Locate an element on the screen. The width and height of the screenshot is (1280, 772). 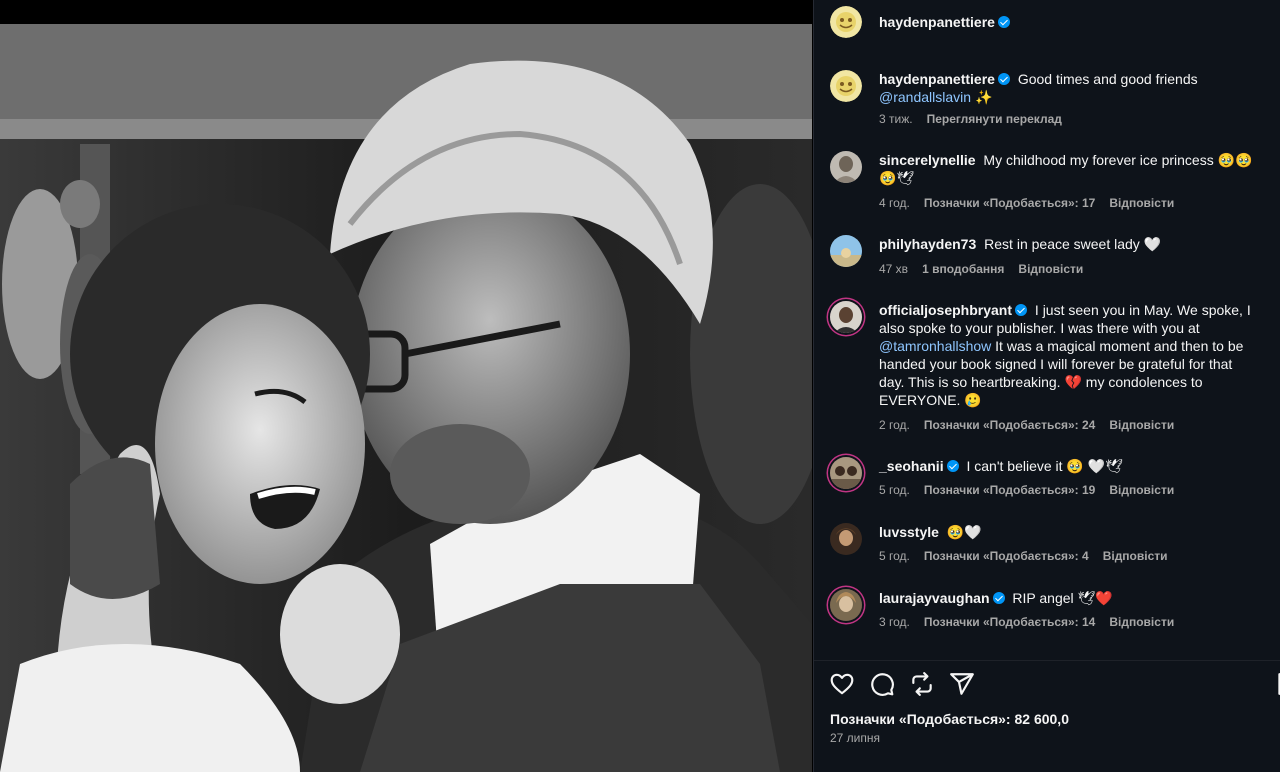
bookmark-icon is located at coordinates (1277, 684).